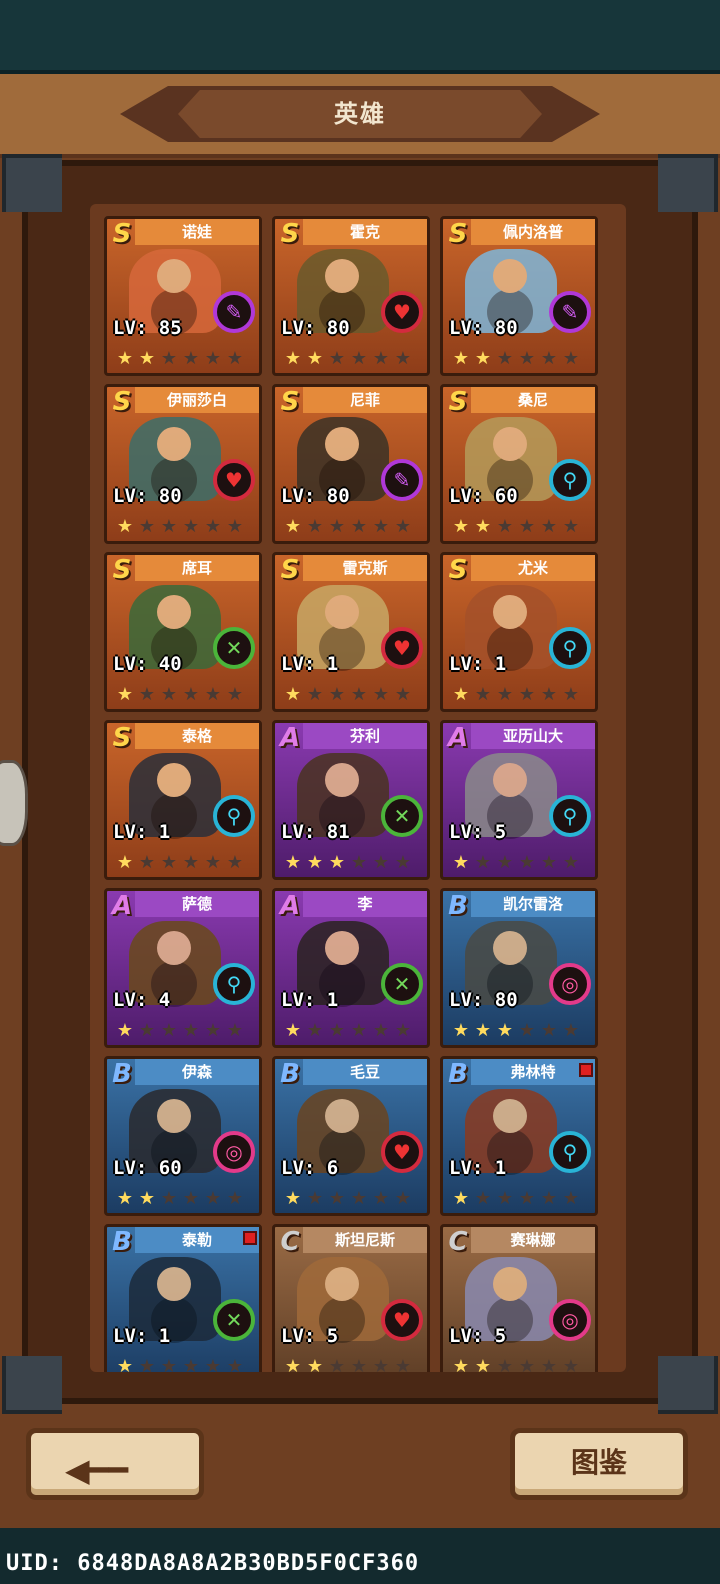 This screenshot has width=720, height=1584. I want to click on hero-card: 斯坦尼斯 C LV: 5 ♥ ★ ★ ★ ★ ★ ★, so click(351, 1298).